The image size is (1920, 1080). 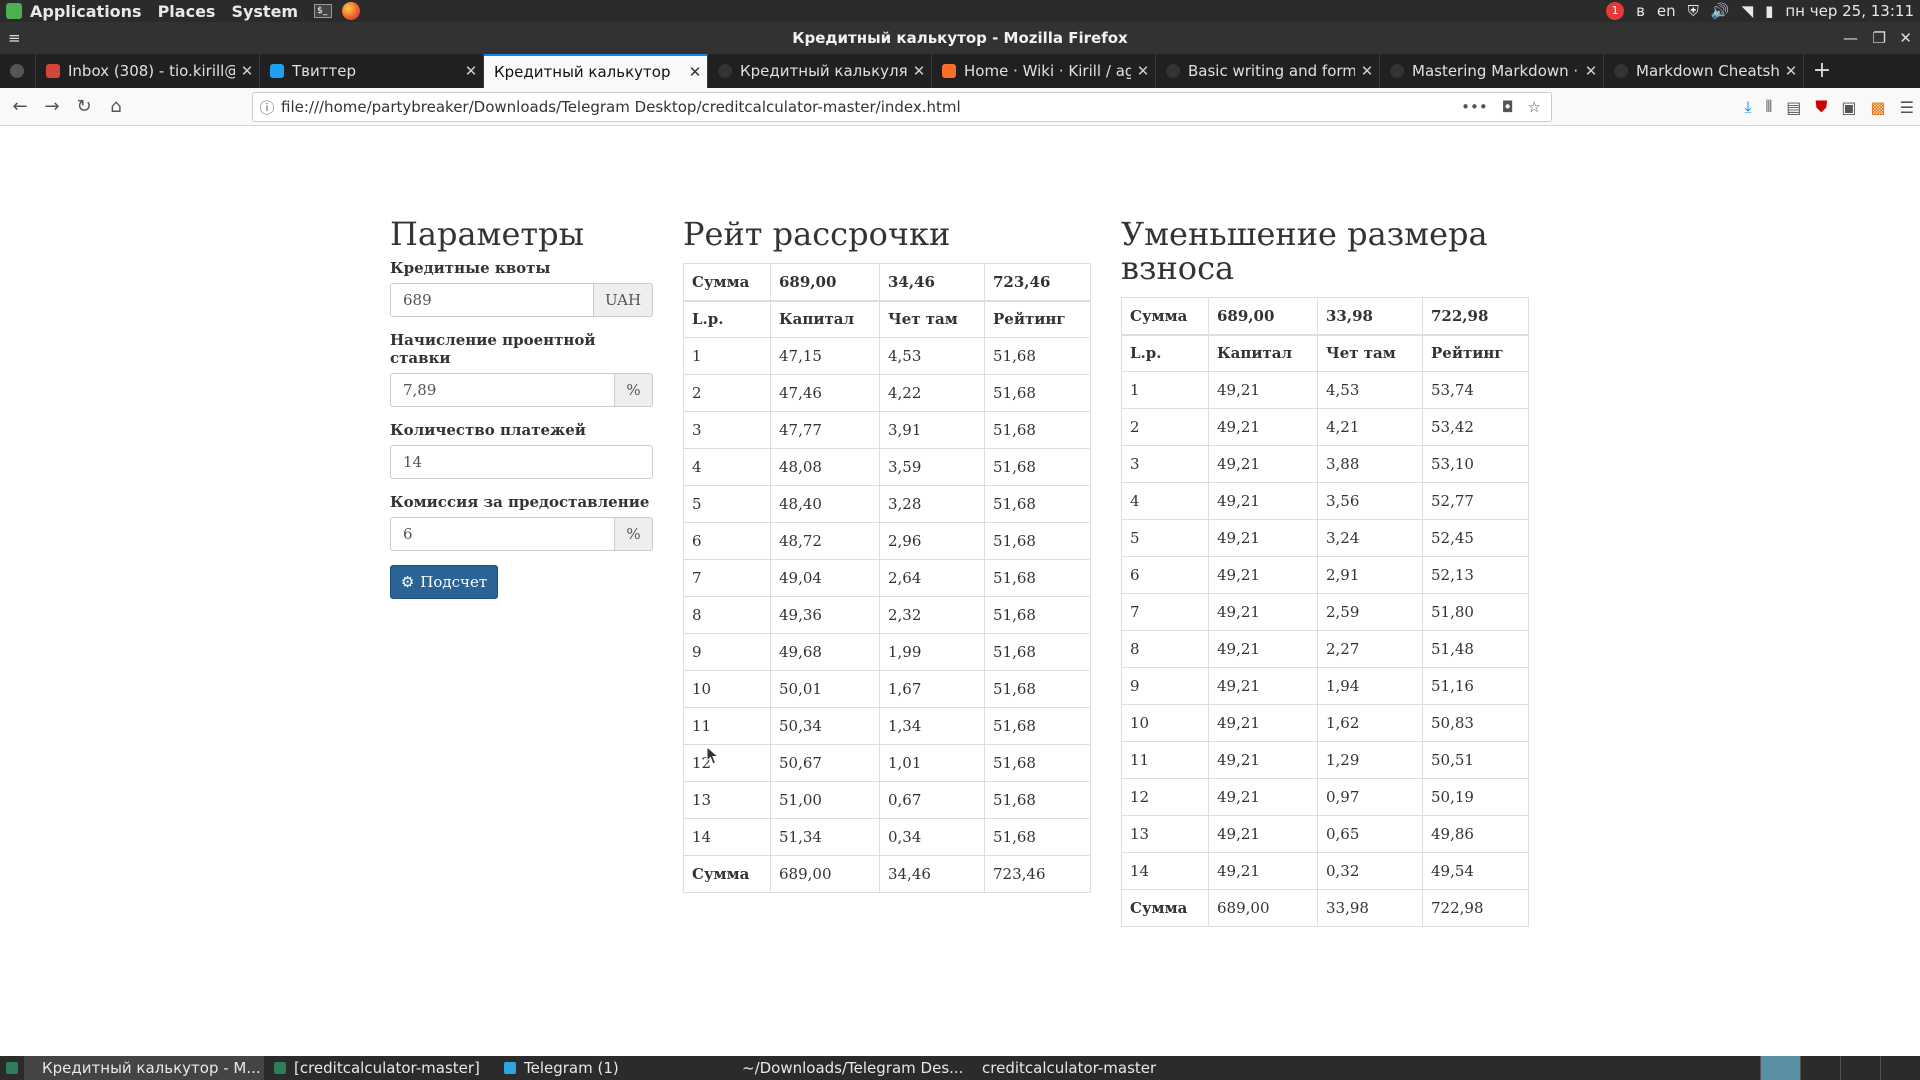 What do you see at coordinates (18, 71) in the screenshot?
I see `pinned-tab-github` at bounding box center [18, 71].